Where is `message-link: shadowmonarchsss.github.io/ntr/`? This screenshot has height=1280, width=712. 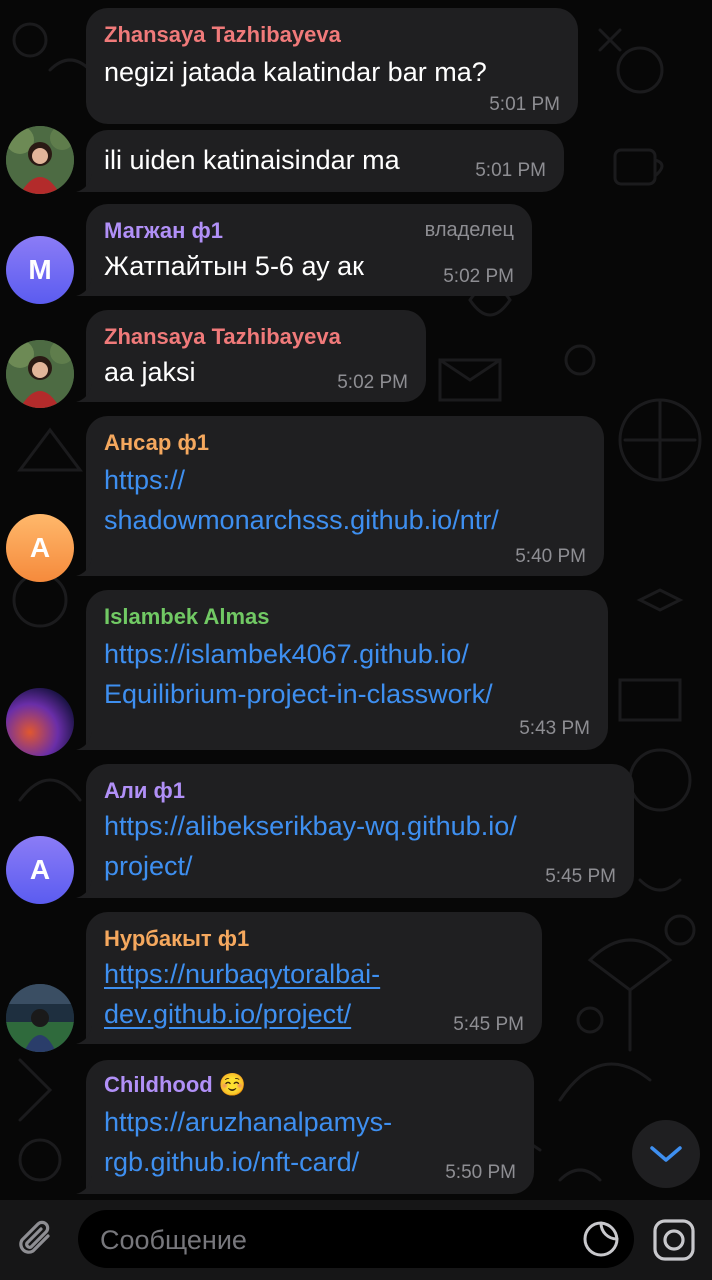 message-link: shadowmonarchsss.github.io/ntr/ is located at coordinates (301, 520).